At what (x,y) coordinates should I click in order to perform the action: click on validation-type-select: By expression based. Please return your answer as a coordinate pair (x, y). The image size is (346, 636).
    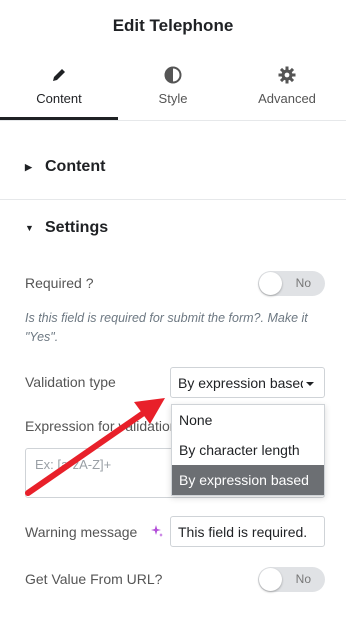
    Looking at the image, I should click on (247, 382).